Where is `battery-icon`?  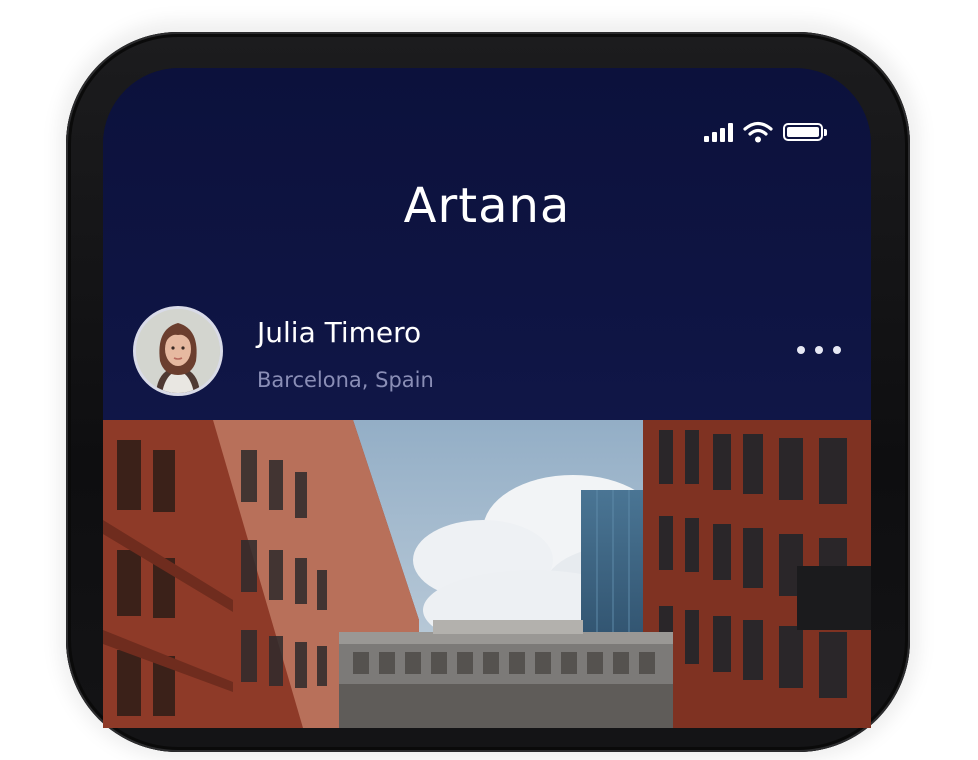 battery-icon is located at coordinates (805, 132).